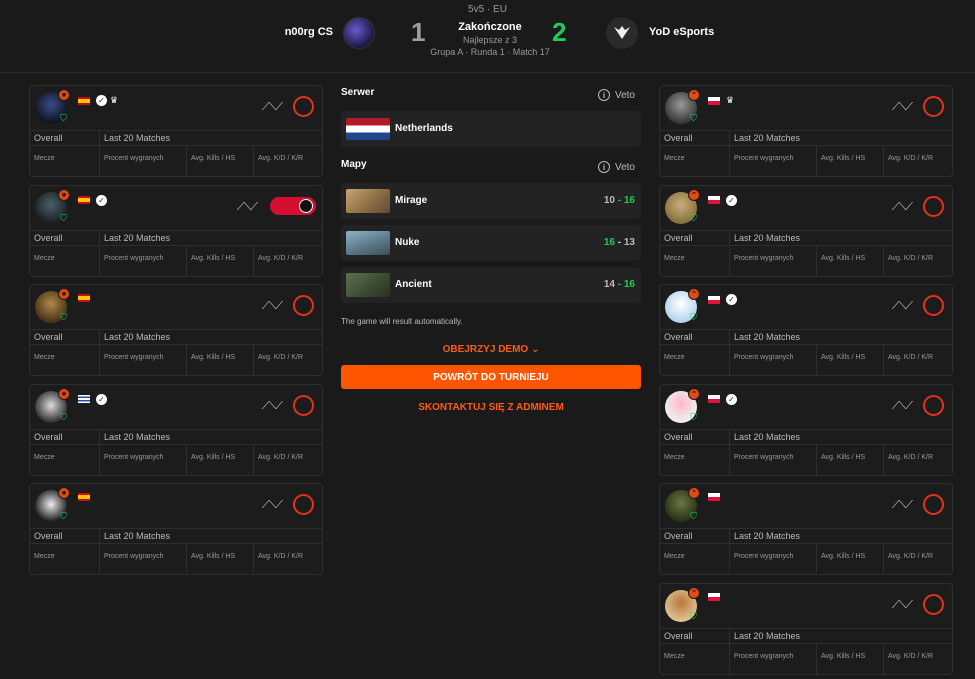 The height and width of the screenshot is (679, 975). Describe the element at coordinates (681, 32) in the screenshot. I see `team2-name: YoD eSports` at that location.